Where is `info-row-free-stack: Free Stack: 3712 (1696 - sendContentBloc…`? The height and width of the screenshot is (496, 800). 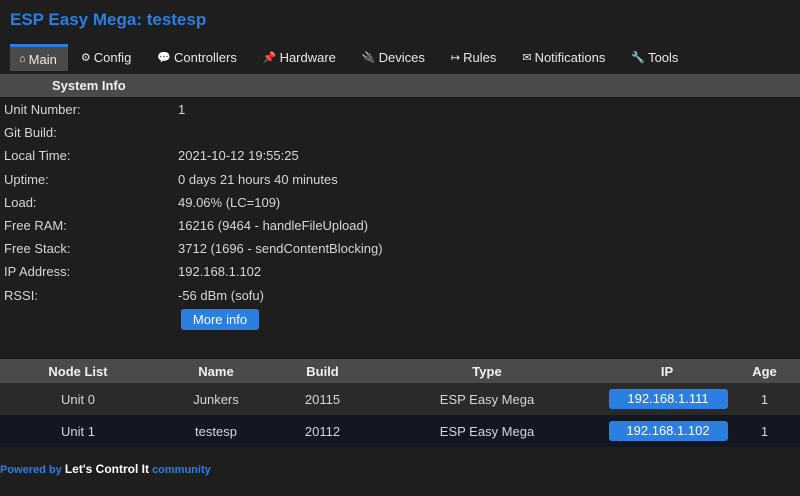
info-row-free-stack: Free Stack: 3712 (1696 - sendContentBloc… is located at coordinates (400, 248).